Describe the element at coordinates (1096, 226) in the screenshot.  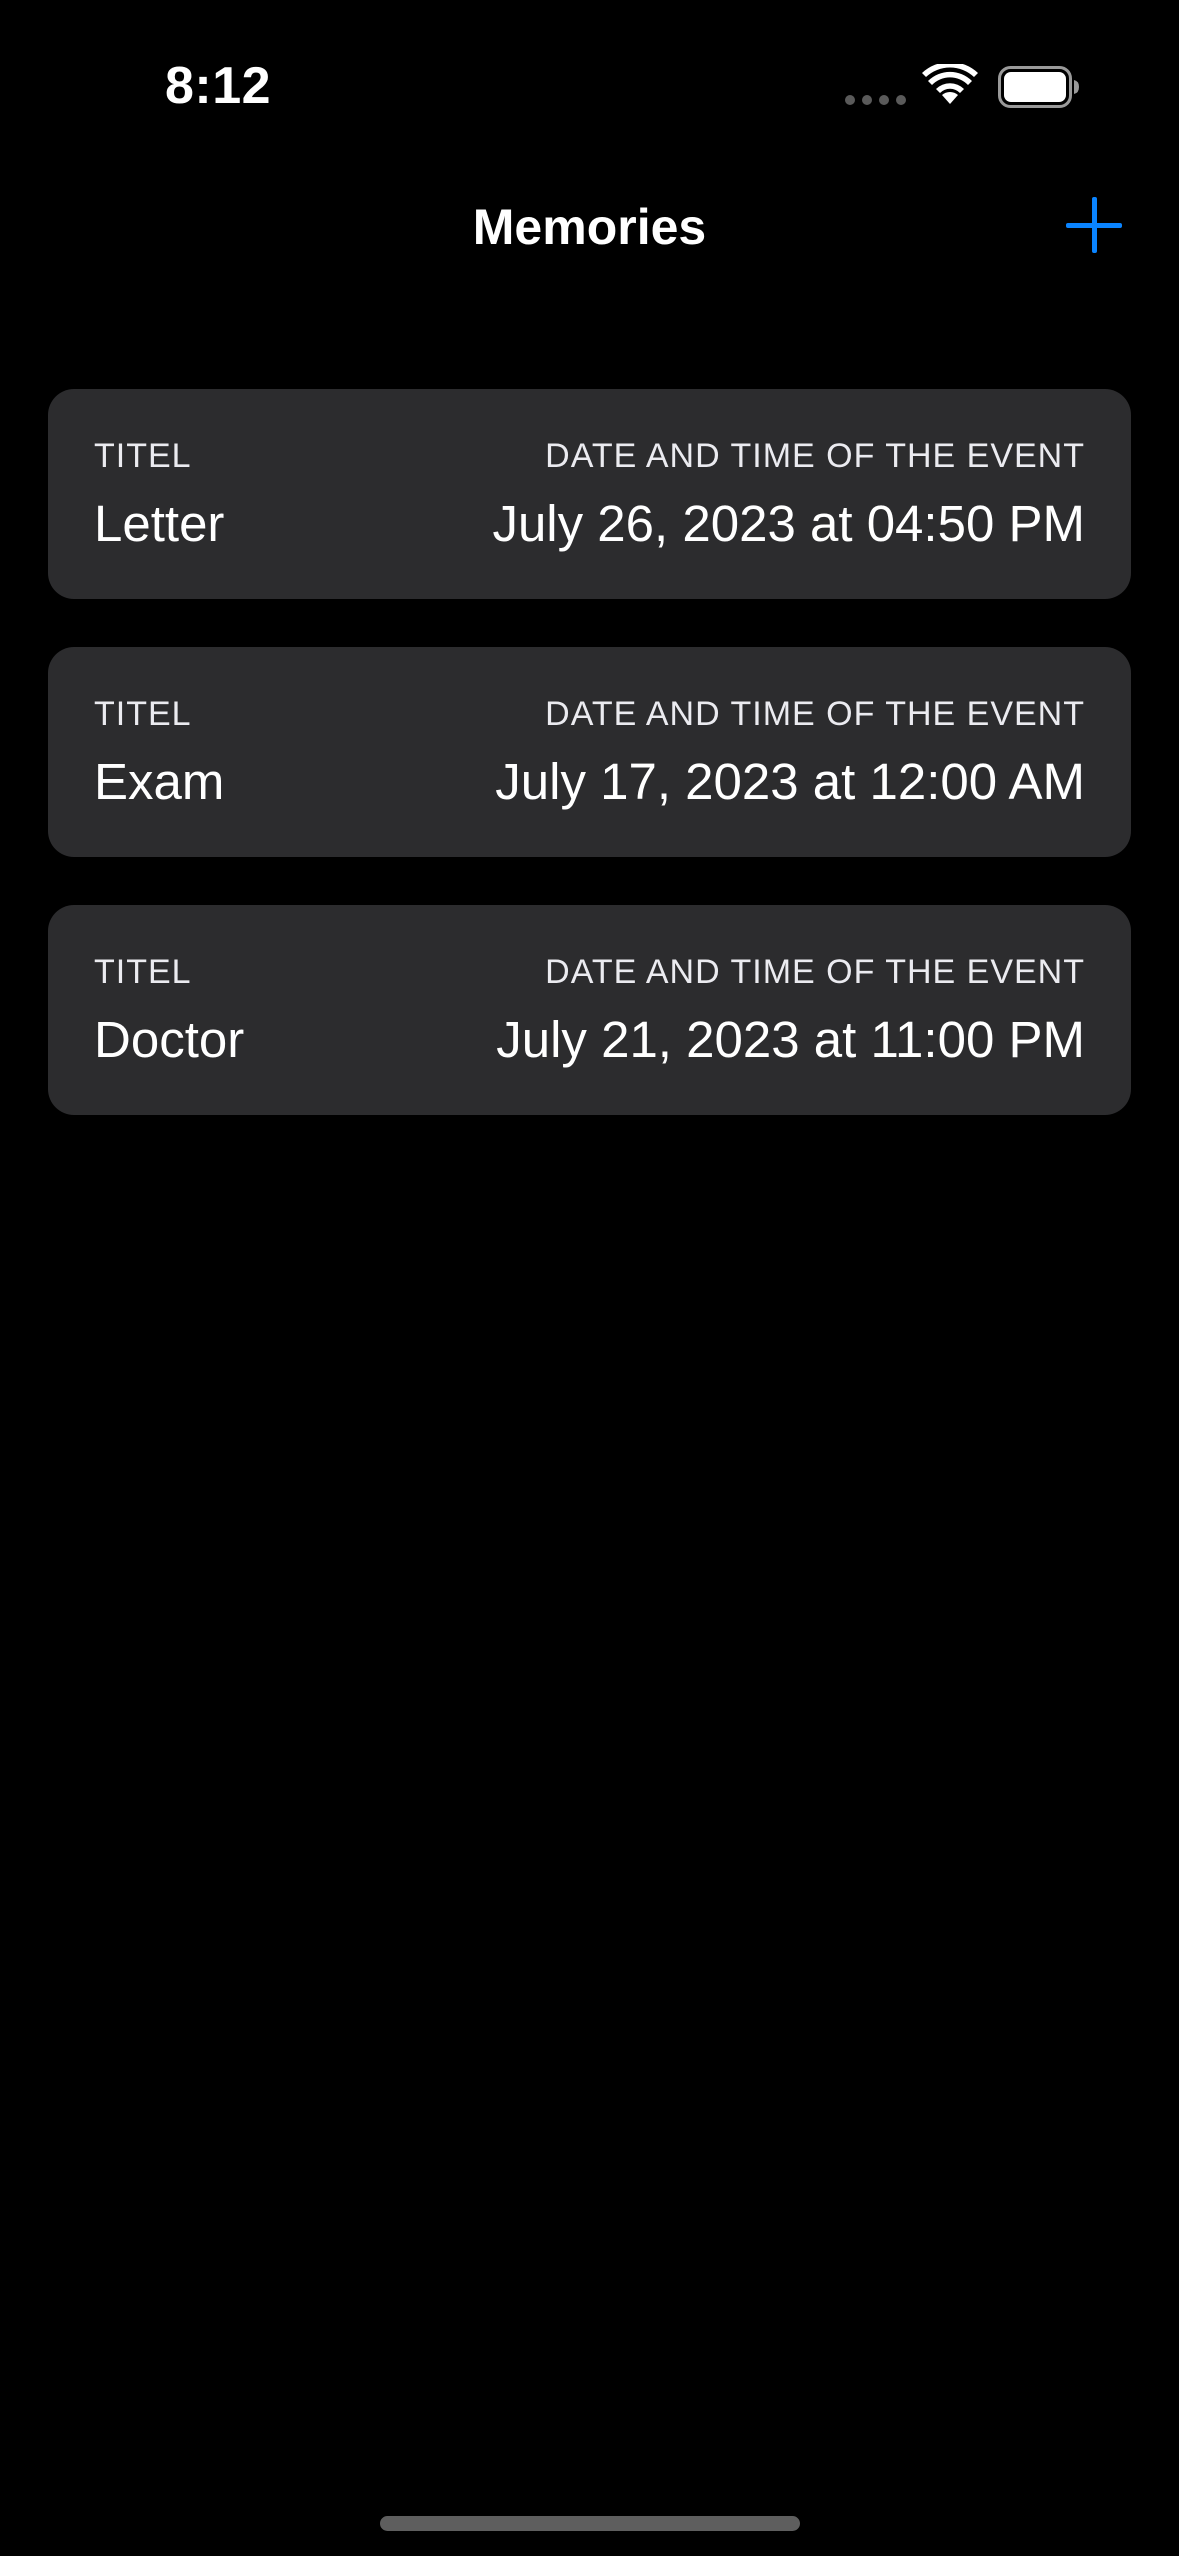
I see `add-memory-button` at that location.